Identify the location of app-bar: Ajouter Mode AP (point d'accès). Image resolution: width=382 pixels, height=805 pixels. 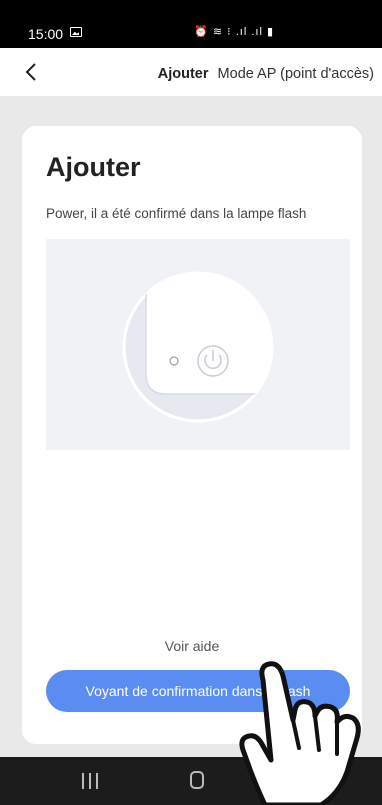
(191, 72).